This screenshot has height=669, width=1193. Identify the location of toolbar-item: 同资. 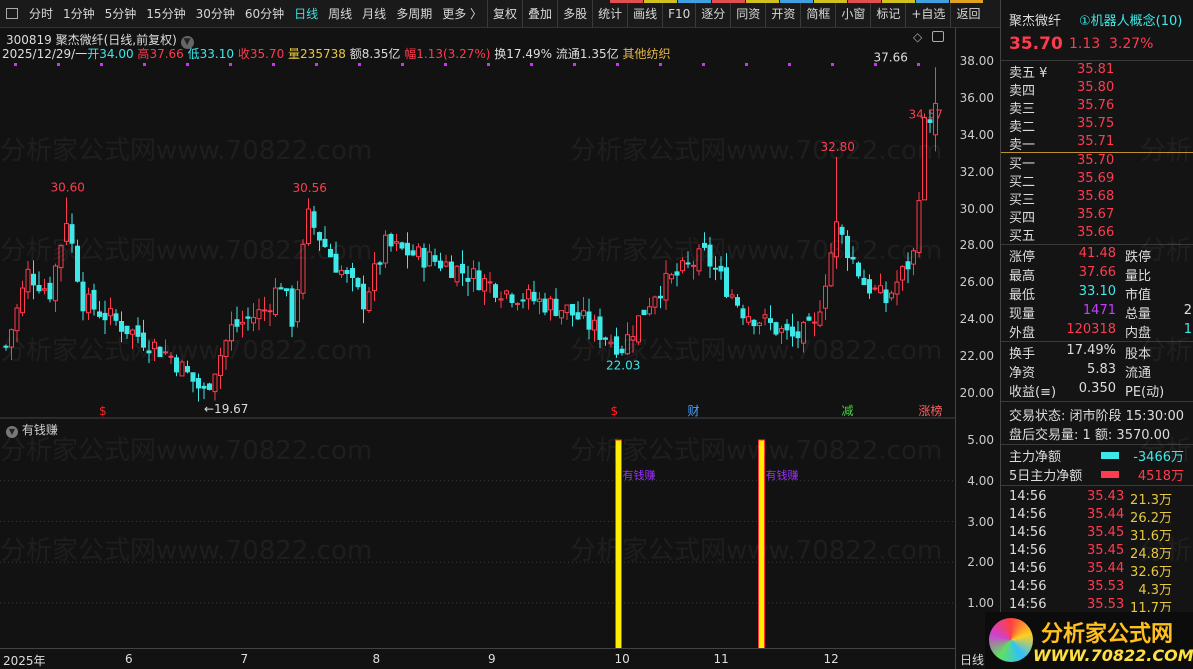
(747, 14).